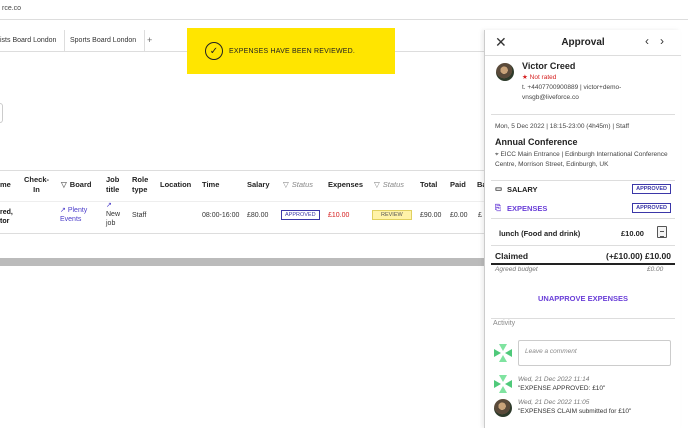 The width and height of the screenshot is (688, 428). I want to click on header-paid: Paid, so click(458, 185).